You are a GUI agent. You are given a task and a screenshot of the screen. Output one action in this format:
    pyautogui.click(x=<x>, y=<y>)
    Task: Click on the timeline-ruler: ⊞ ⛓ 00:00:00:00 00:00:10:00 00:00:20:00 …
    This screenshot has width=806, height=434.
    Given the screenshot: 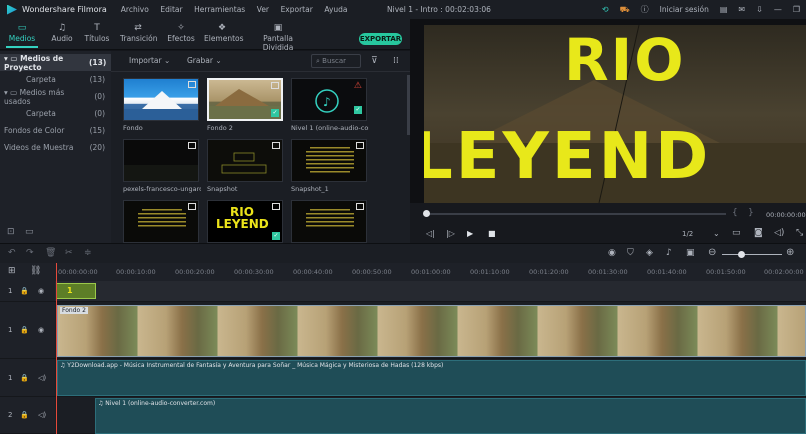 What is the action you would take?
    pyautogui.click(x=403, y=272)
    